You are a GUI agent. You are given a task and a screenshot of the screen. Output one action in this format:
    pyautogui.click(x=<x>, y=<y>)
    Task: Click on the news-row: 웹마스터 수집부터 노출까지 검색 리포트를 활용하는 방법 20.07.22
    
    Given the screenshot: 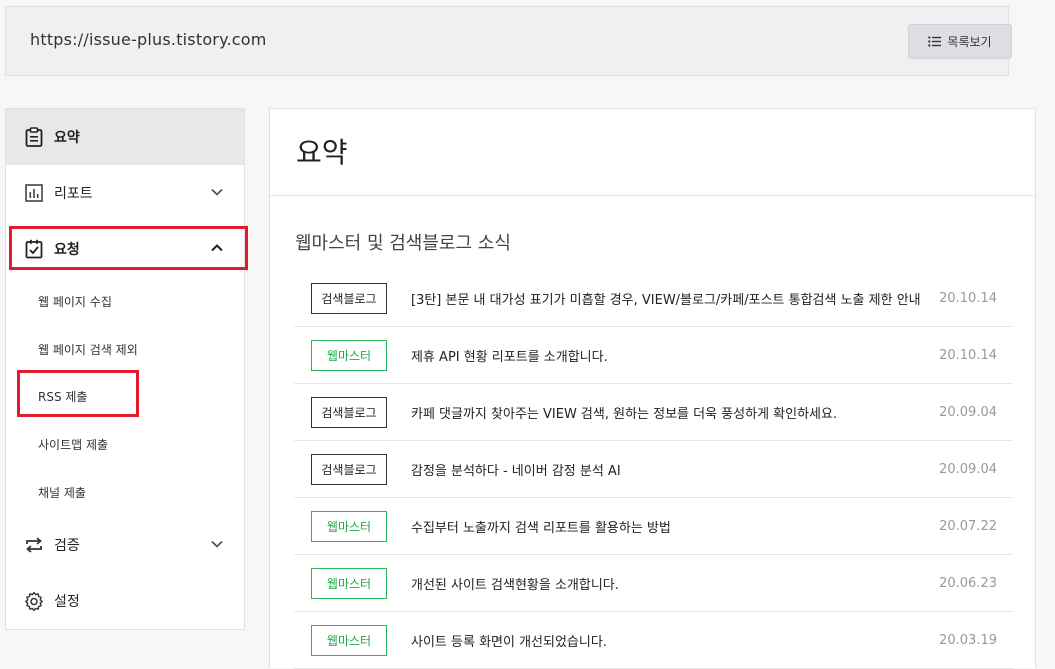 What is the action you would take?
    pyautogui.click(x=653, y=526)
    